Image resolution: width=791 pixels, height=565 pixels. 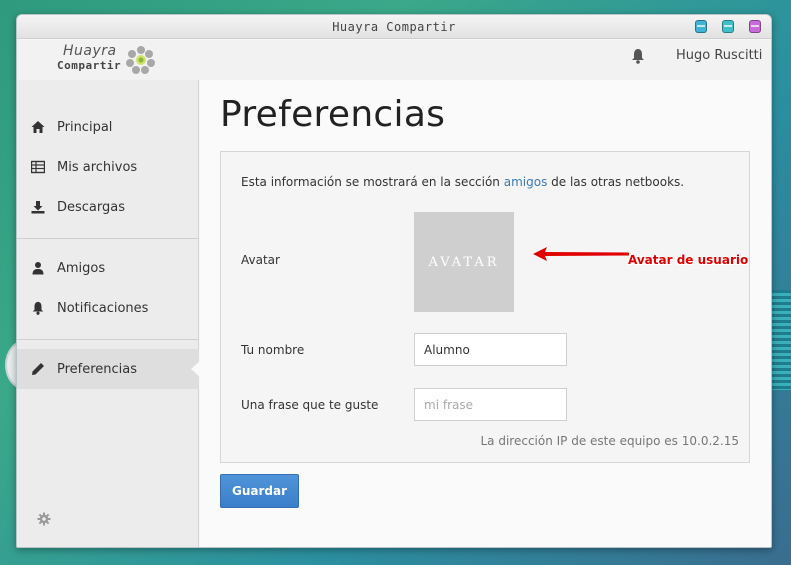 I want to click on avatar-label: Avatar, so click(x=260, y=260).